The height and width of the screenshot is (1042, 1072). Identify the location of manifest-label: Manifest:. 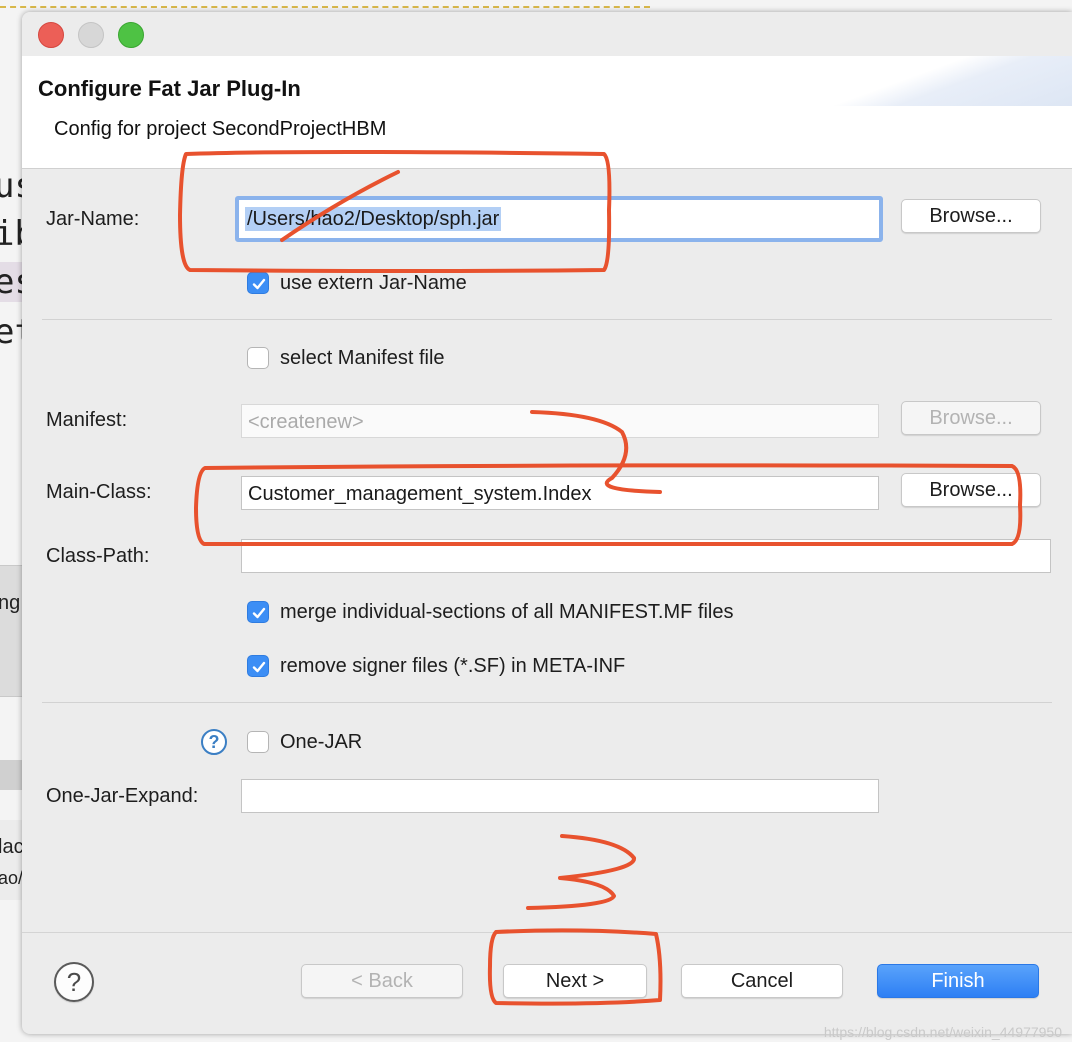
(87, 420).